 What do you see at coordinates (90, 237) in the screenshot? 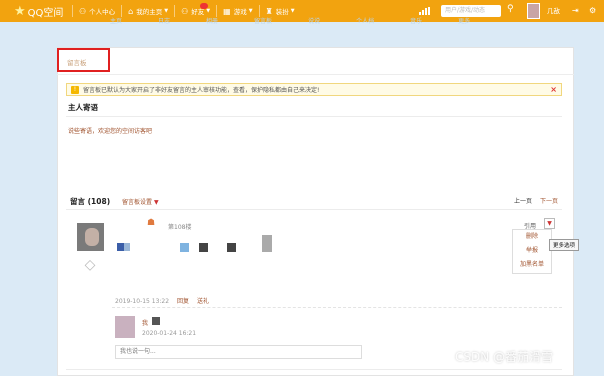
I see `commenter-avatar` at bounding box center [90, 237].